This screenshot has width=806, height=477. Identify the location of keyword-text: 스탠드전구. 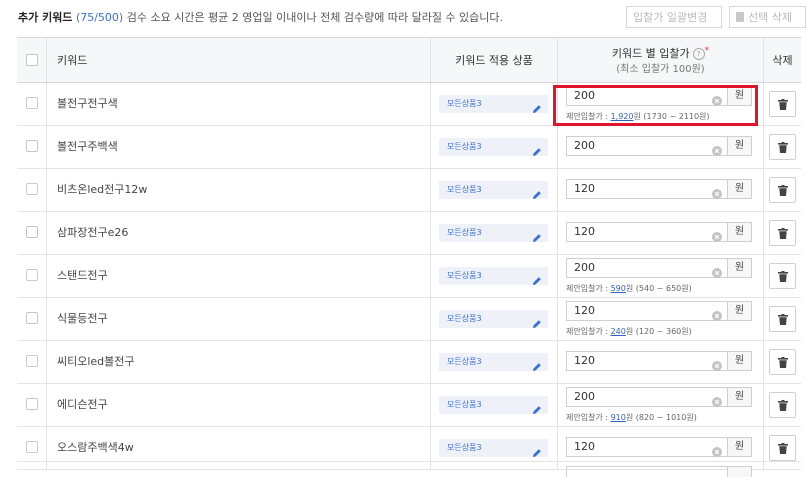
(82, 275).